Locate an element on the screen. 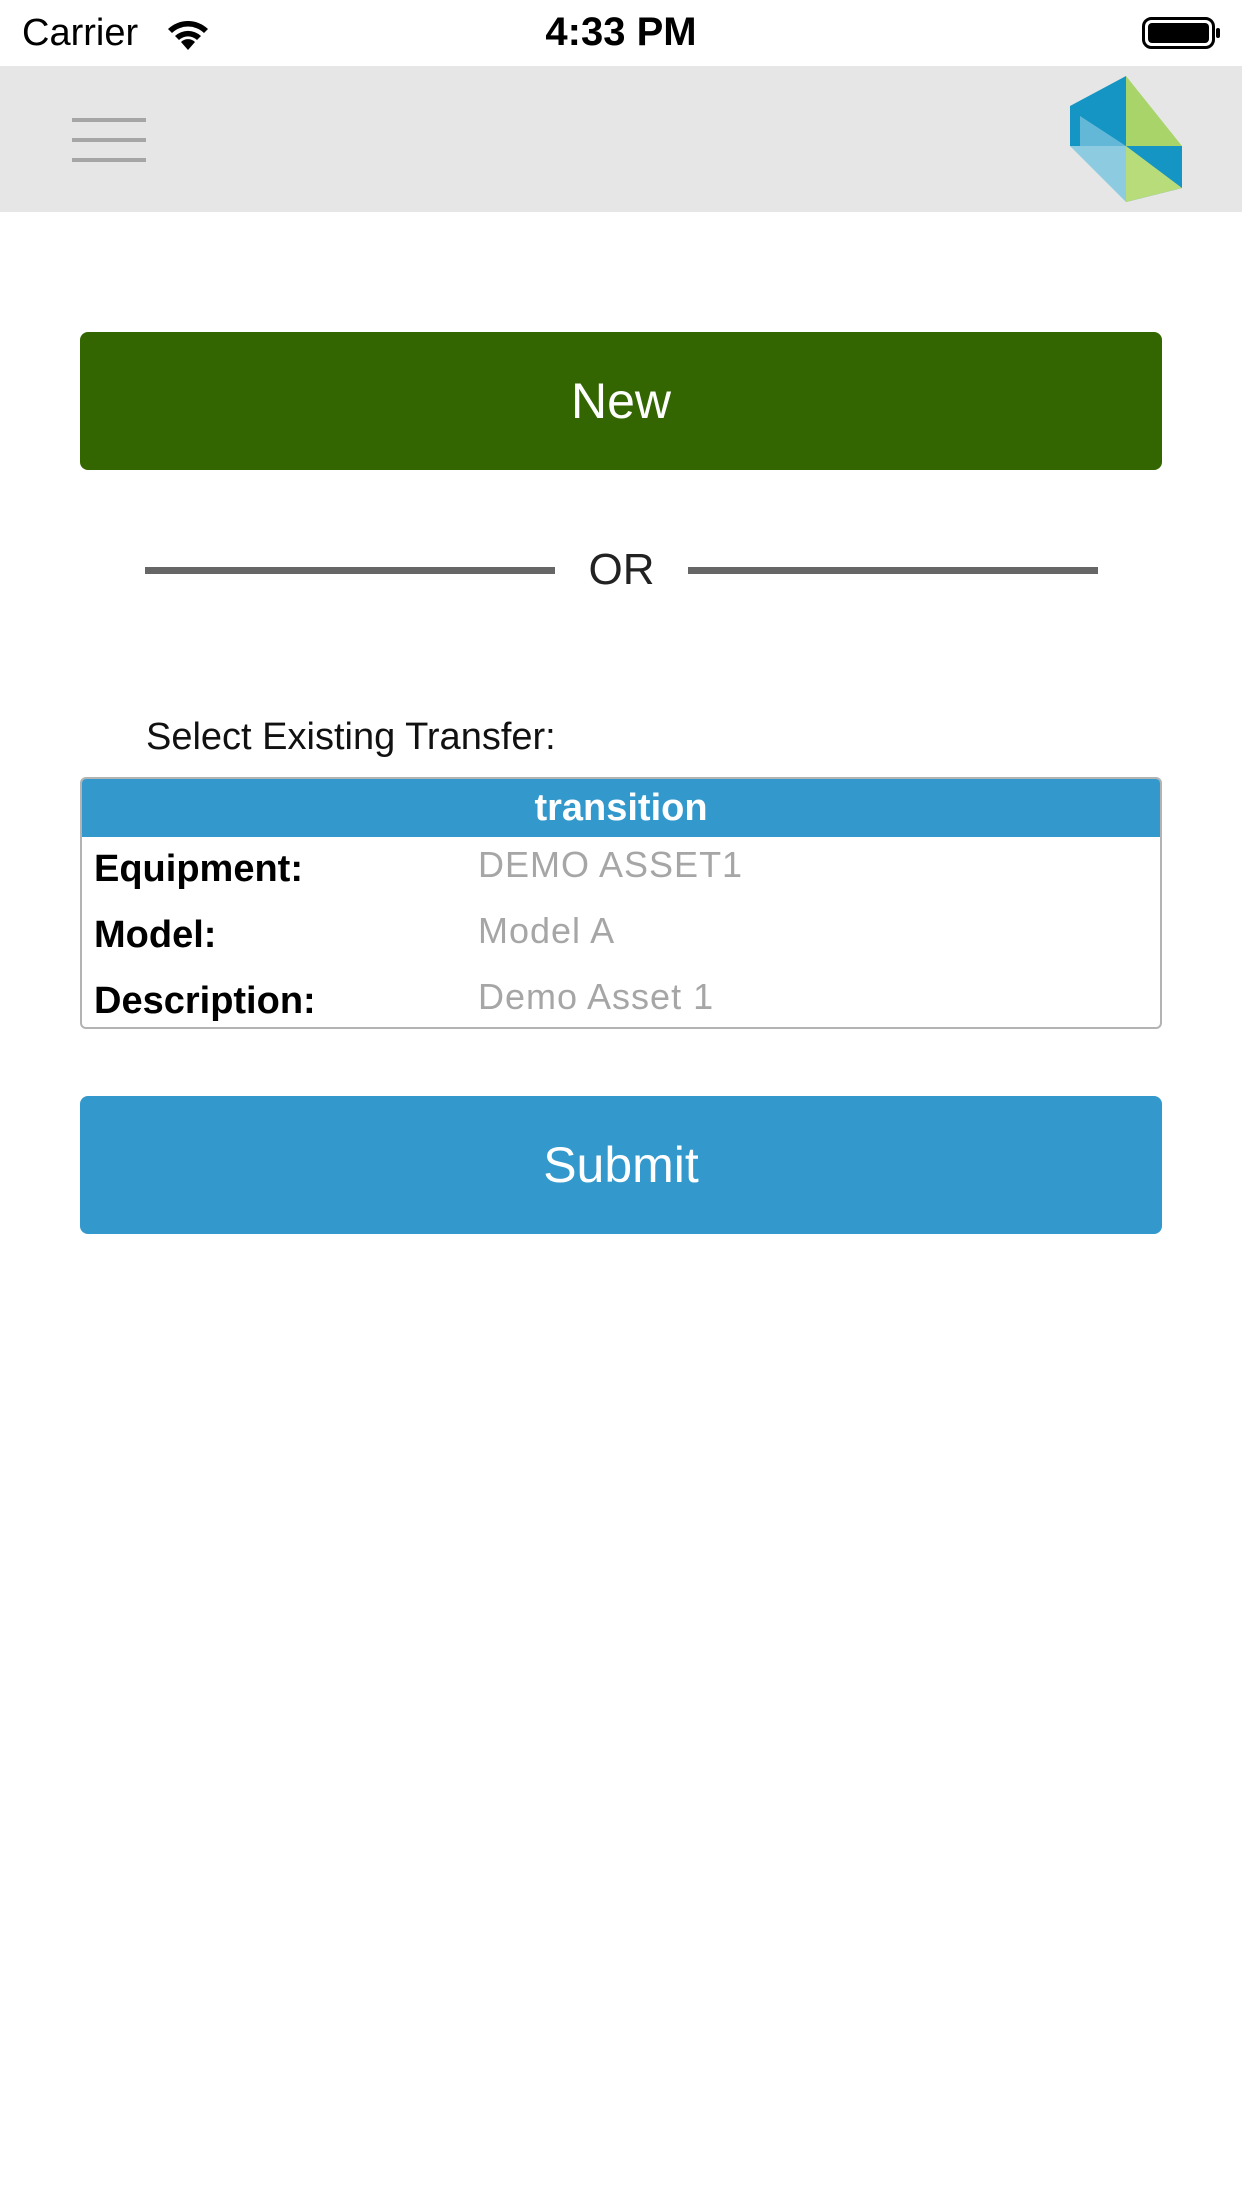  card-row-equipment: Equipment: DEMO ASSET1 is located at coordinates (621, 870).